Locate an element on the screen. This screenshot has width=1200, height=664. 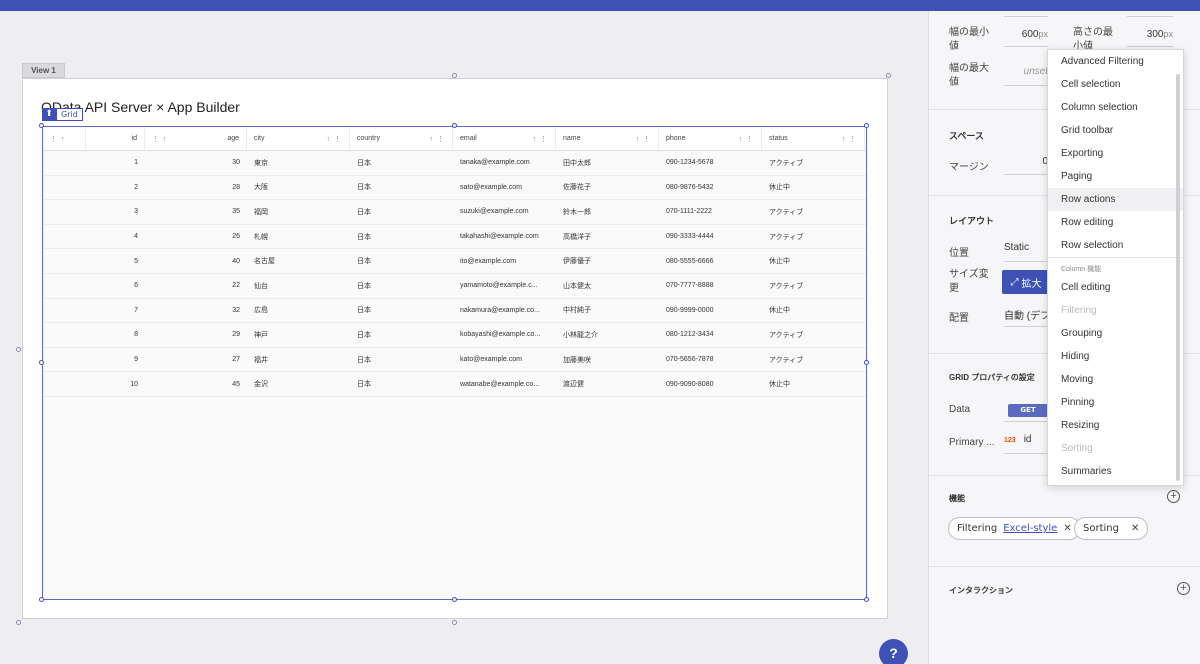
cell-name: 佐藤花子 is located at coordinates (607, 188).